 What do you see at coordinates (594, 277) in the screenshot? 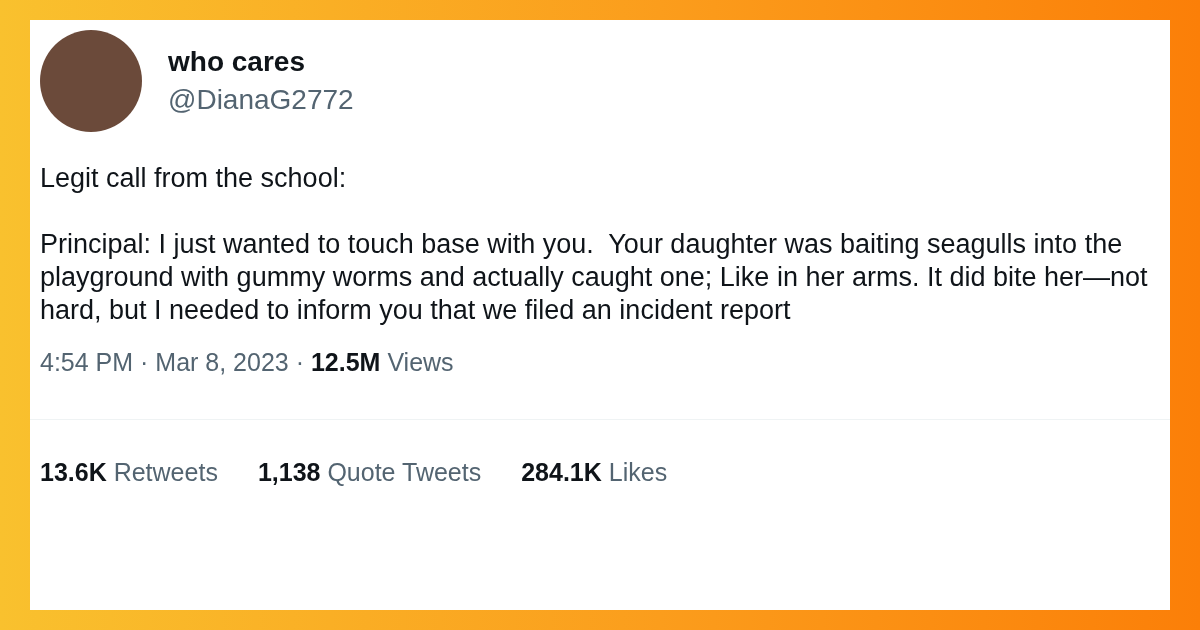
I see `tweet-text: Principal: I just wanted to touch base with you. Your daughter was baiting seagulls into the playground with gummy worms and actually caught one; Like in her arms. It did bite her—not hard, but I needed to inform you that we filed an incident report` at bounding box center [594, 277].